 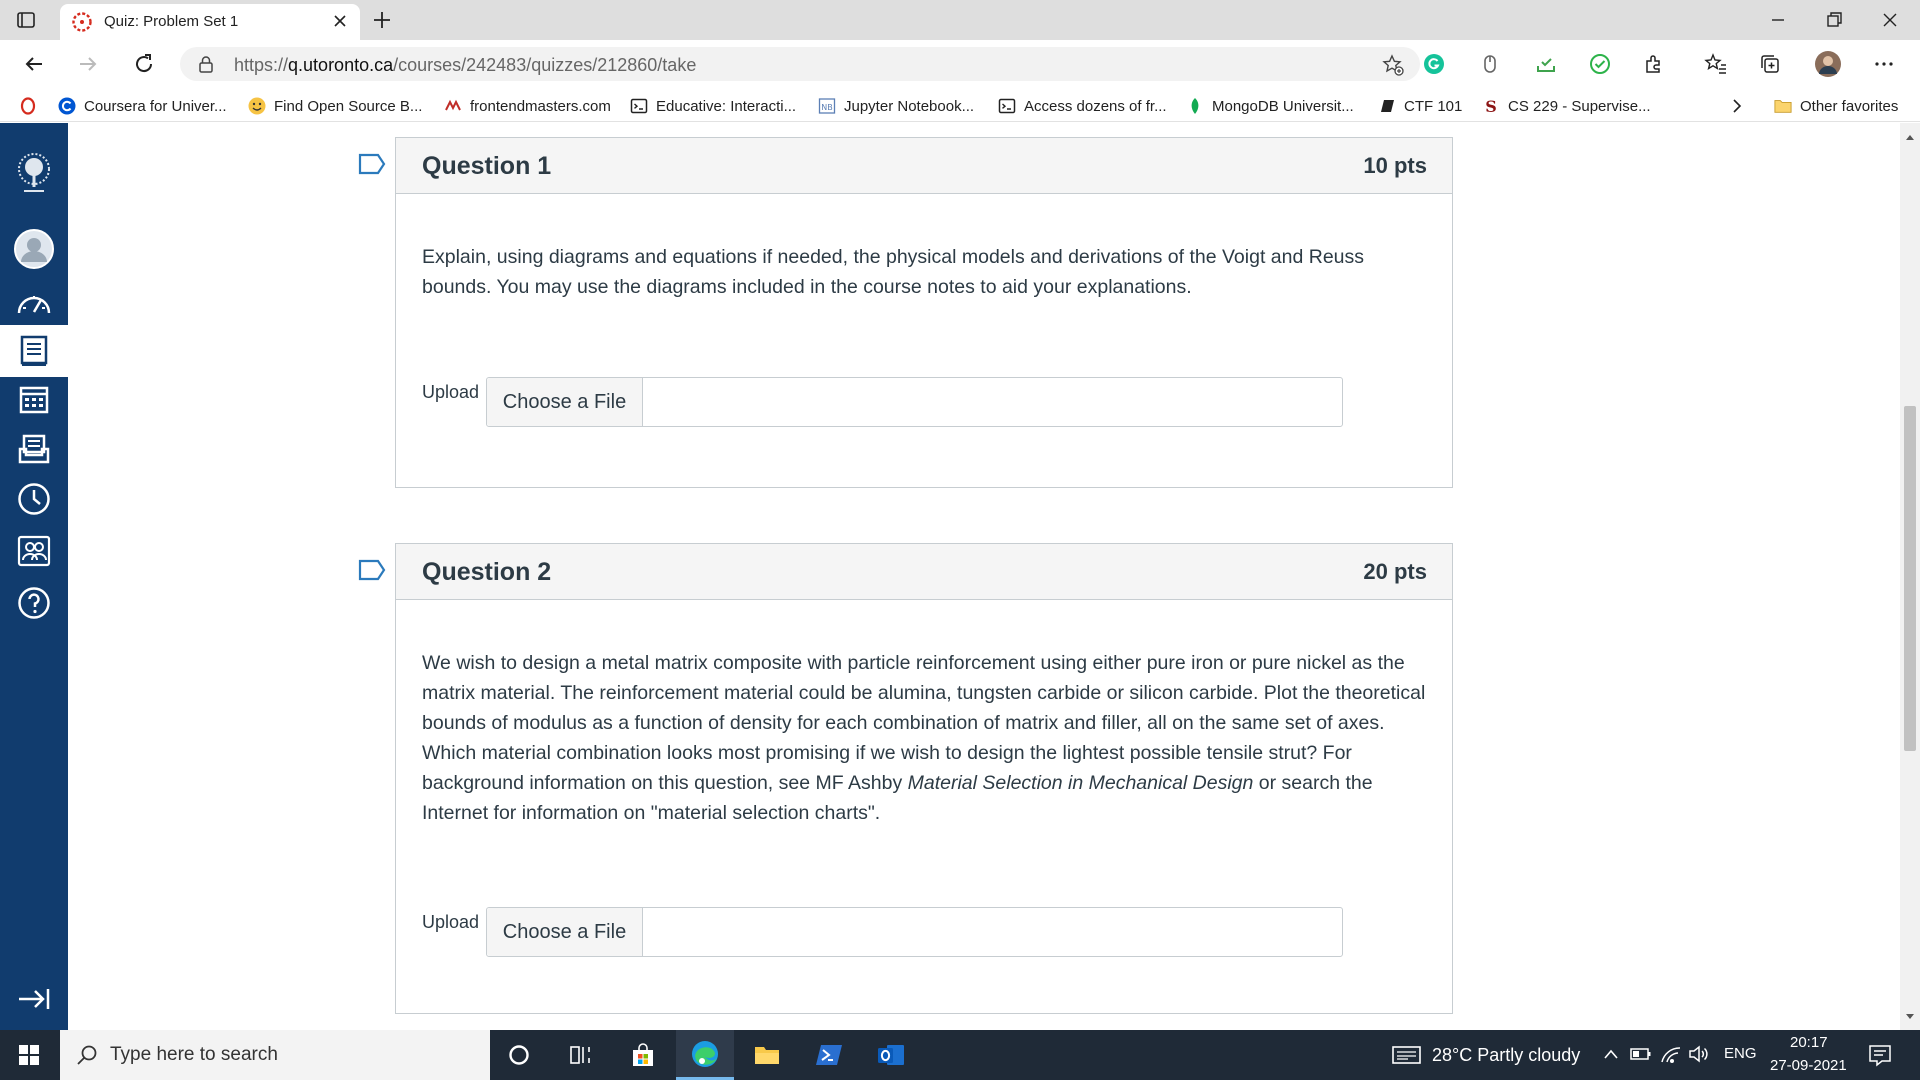 I want to click on refresh-icon, so click(x=144, y=64).